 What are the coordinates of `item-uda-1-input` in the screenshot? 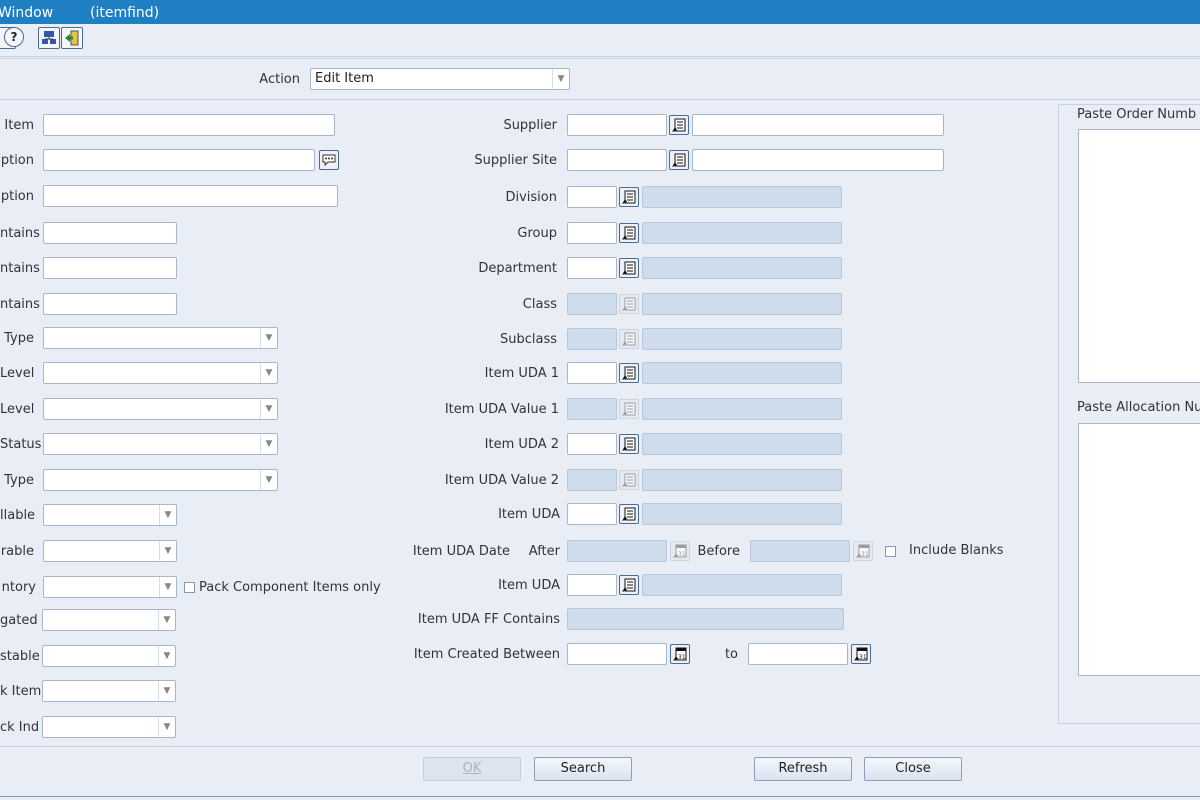 It's located at (592, 373).